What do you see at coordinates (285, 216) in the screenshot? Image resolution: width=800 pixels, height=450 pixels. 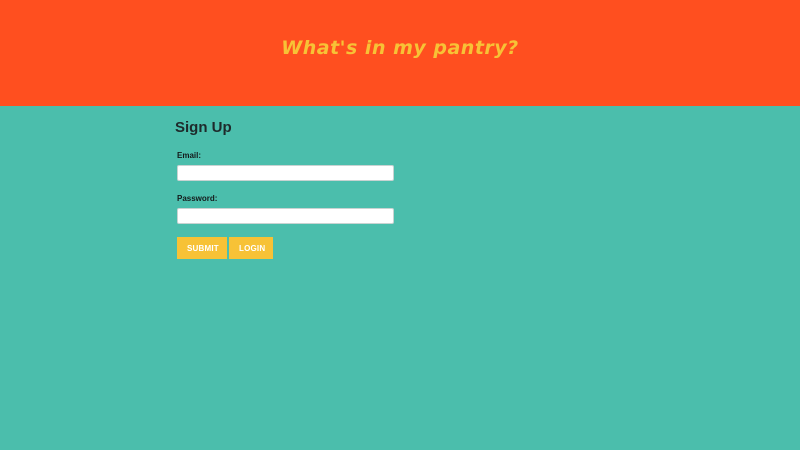 I see `password-field` at bounding box center [285, 216].